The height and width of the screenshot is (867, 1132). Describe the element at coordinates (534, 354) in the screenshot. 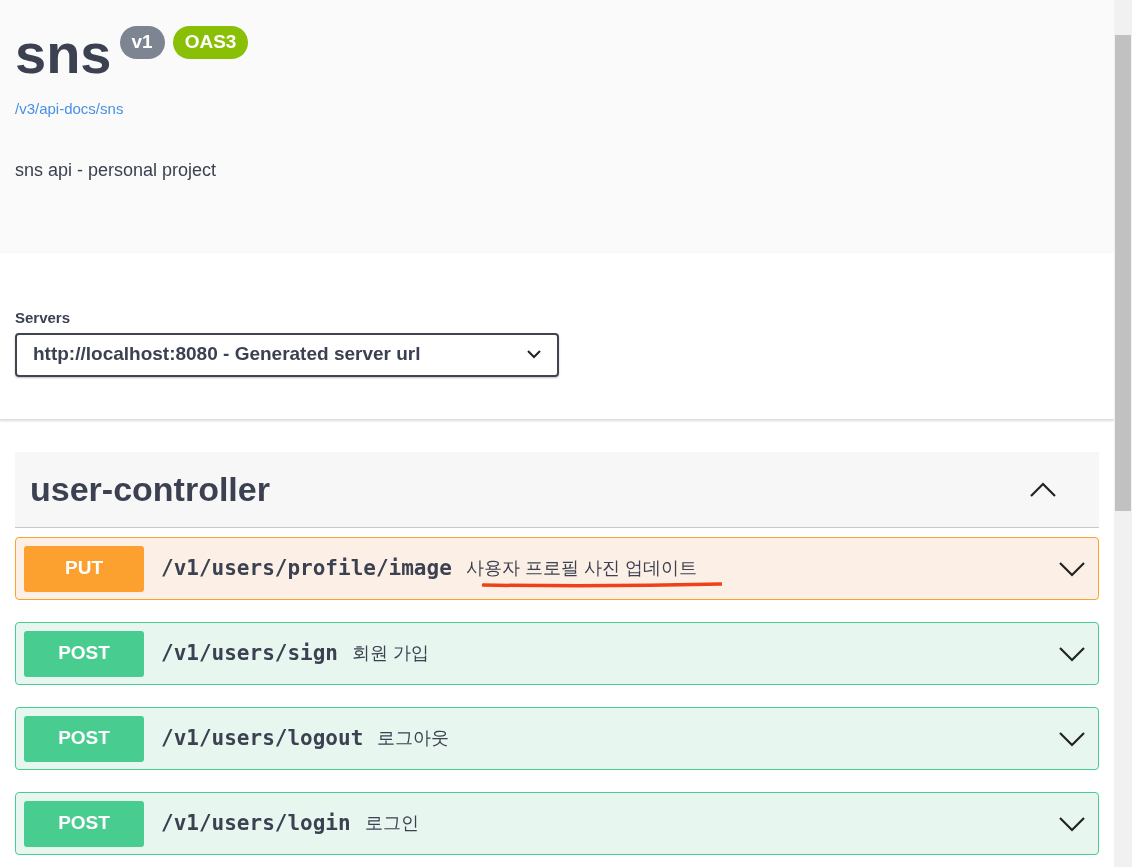

I see `dropdown-caret-icon` at that location.